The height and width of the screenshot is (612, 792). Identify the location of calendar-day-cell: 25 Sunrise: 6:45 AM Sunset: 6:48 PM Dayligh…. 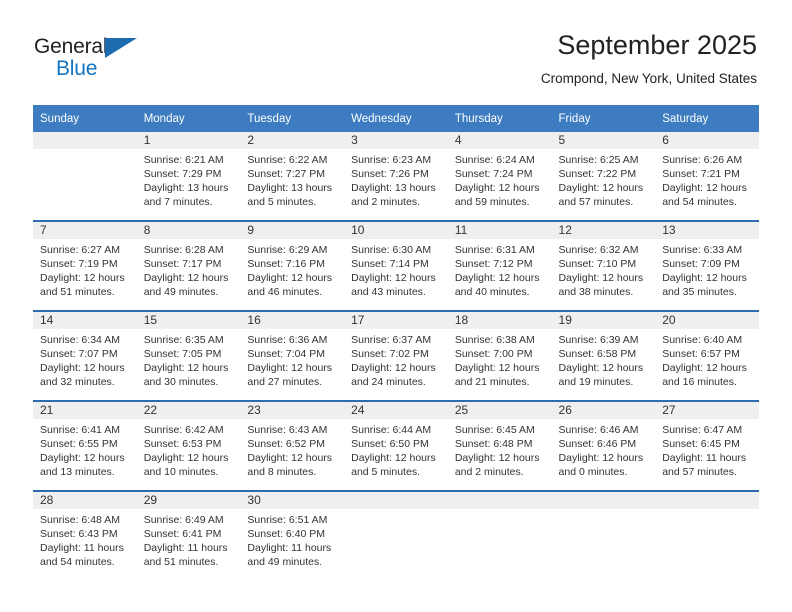
(499, 445).